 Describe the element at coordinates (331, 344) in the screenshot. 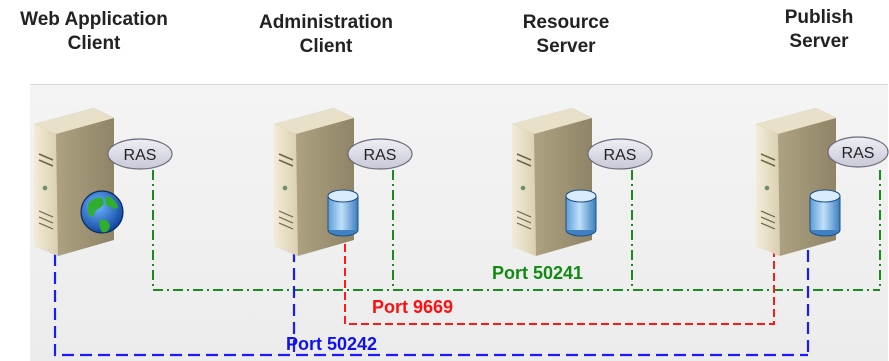

I see `port-label-50242: Port 50242` at that location.